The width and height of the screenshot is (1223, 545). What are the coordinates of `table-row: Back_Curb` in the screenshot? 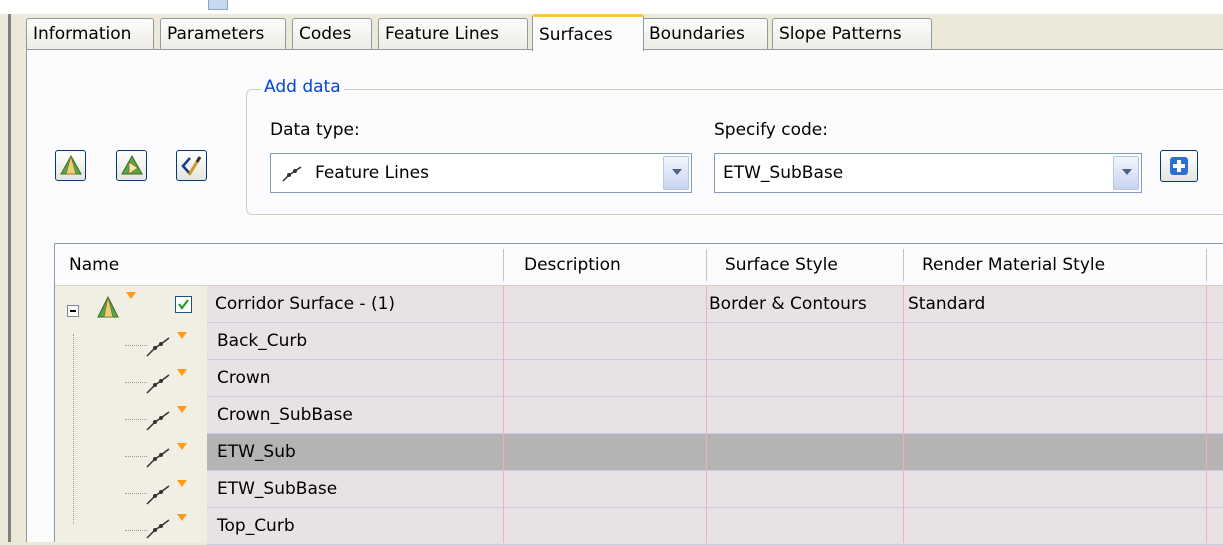 It's located at (715, 341).